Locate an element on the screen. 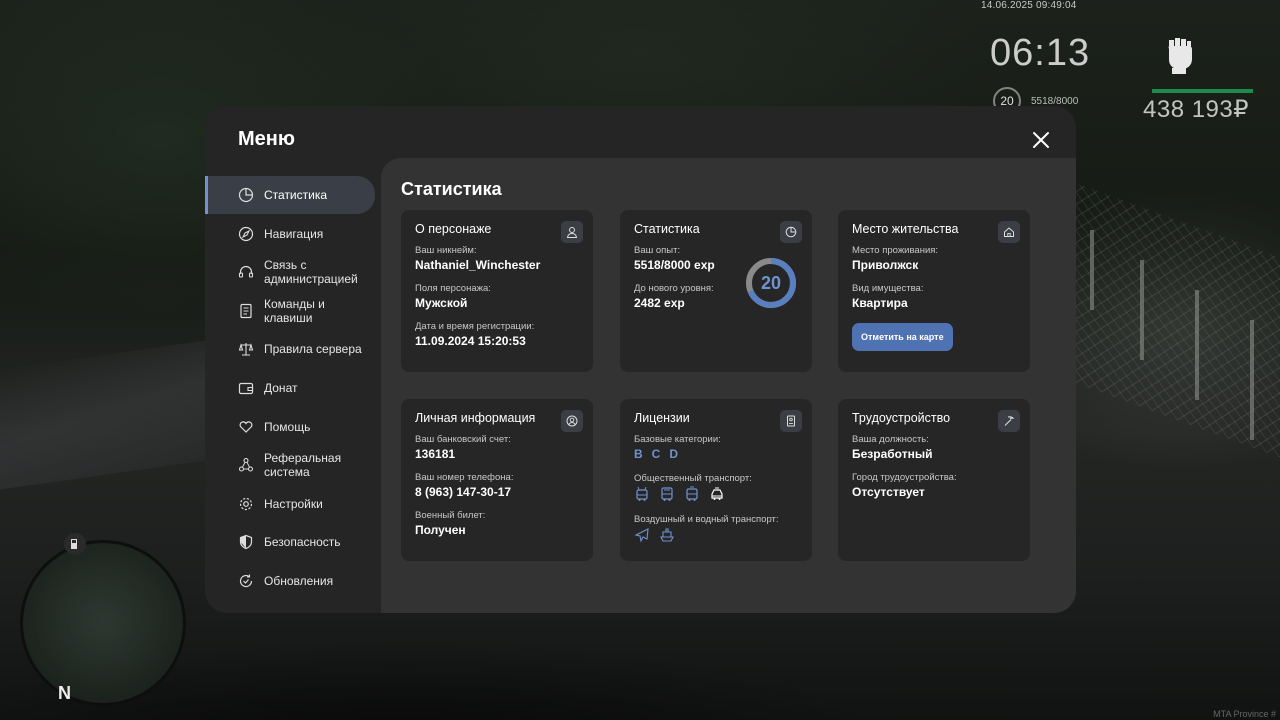 The height and width of the screenshot is (720, 1280). exp-label: Ваш опыт: is located at coordinates (657, 250).